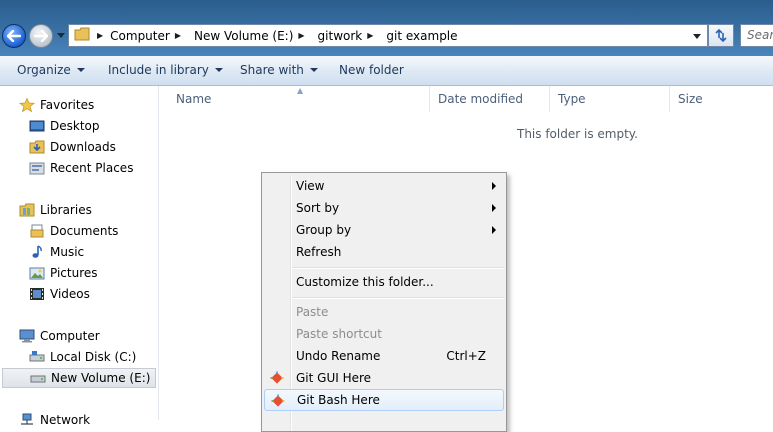 This screenshot has height=432, width=773. I want to click on menu-item-paste-shortcut: Paste shortcut, so click(384, 334).